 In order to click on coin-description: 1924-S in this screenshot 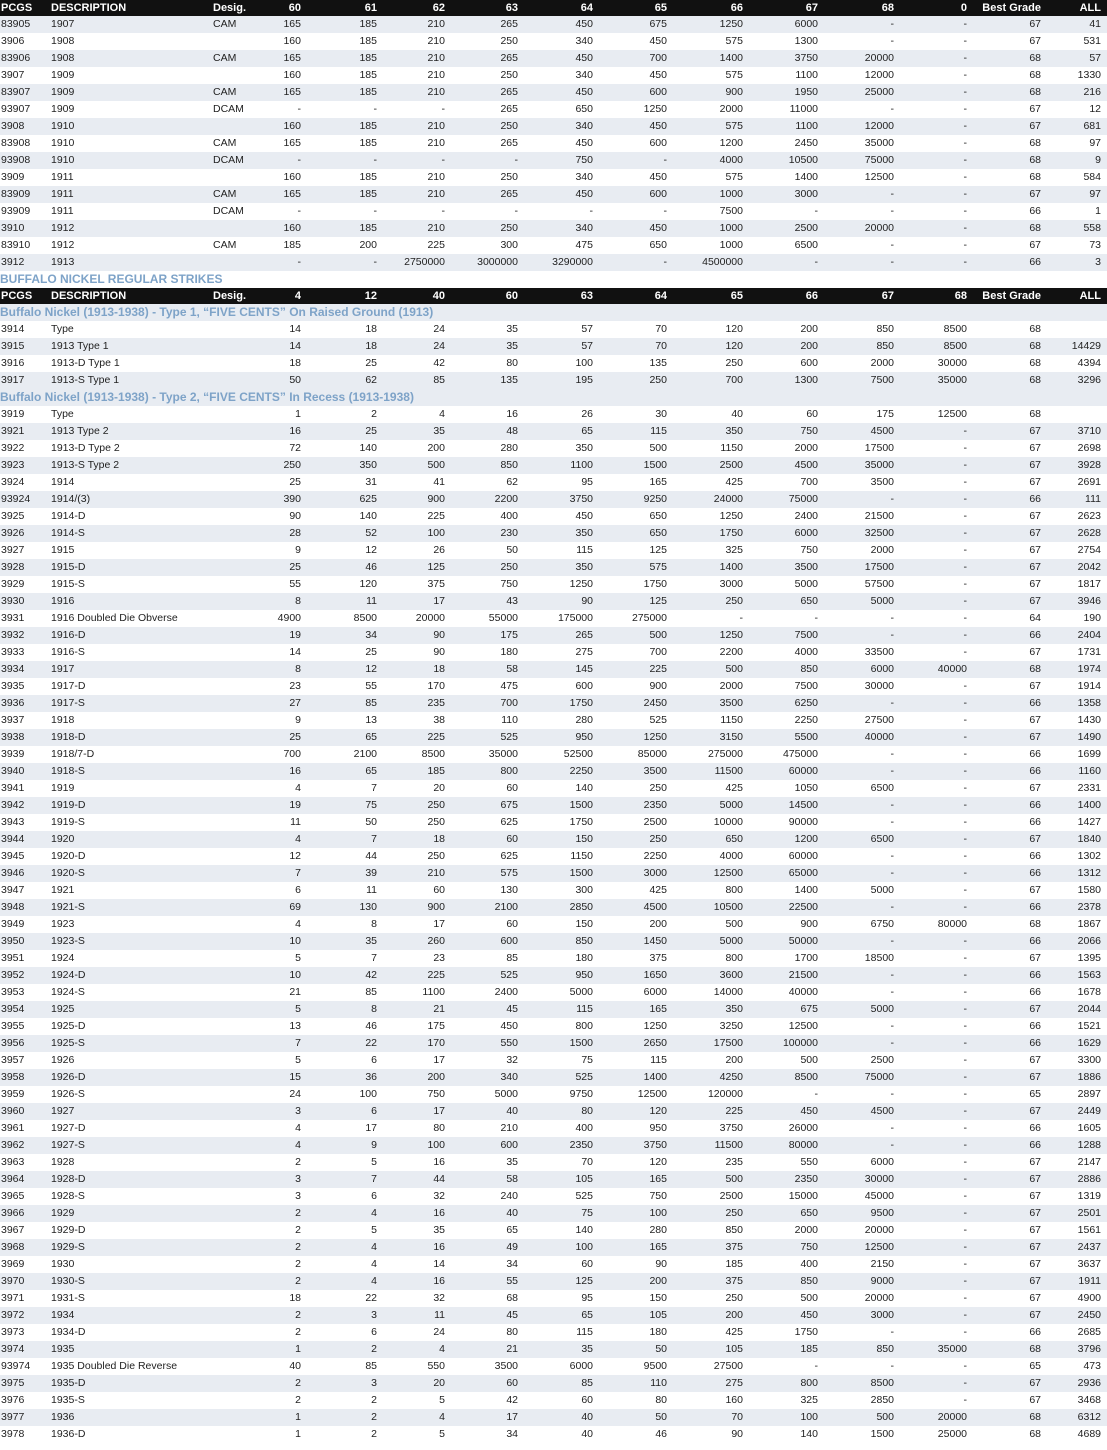, I will do `click(68, 992)`.